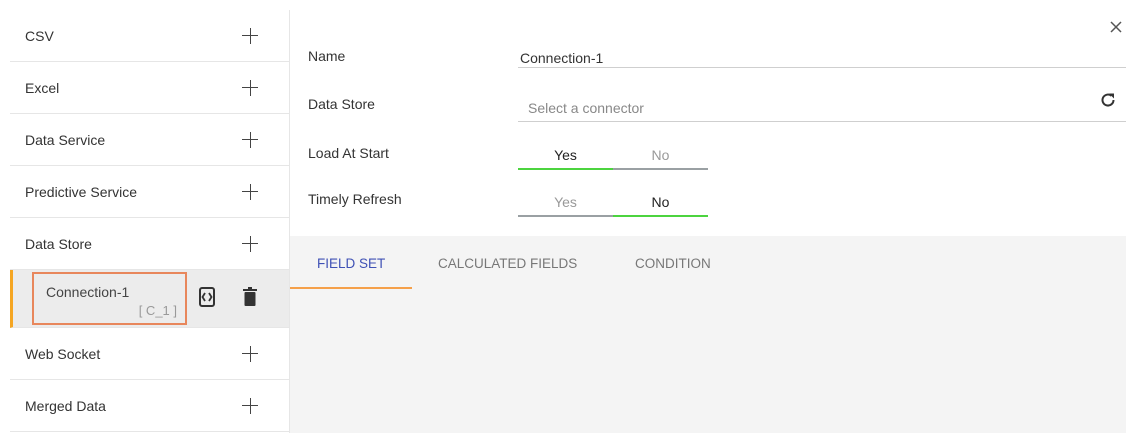 This screenshot has width=1126, height=433. Describe the element at coordinates (565, 204) in the screenshot. I see `timely-refresh-yes-option: Yes` at that location.